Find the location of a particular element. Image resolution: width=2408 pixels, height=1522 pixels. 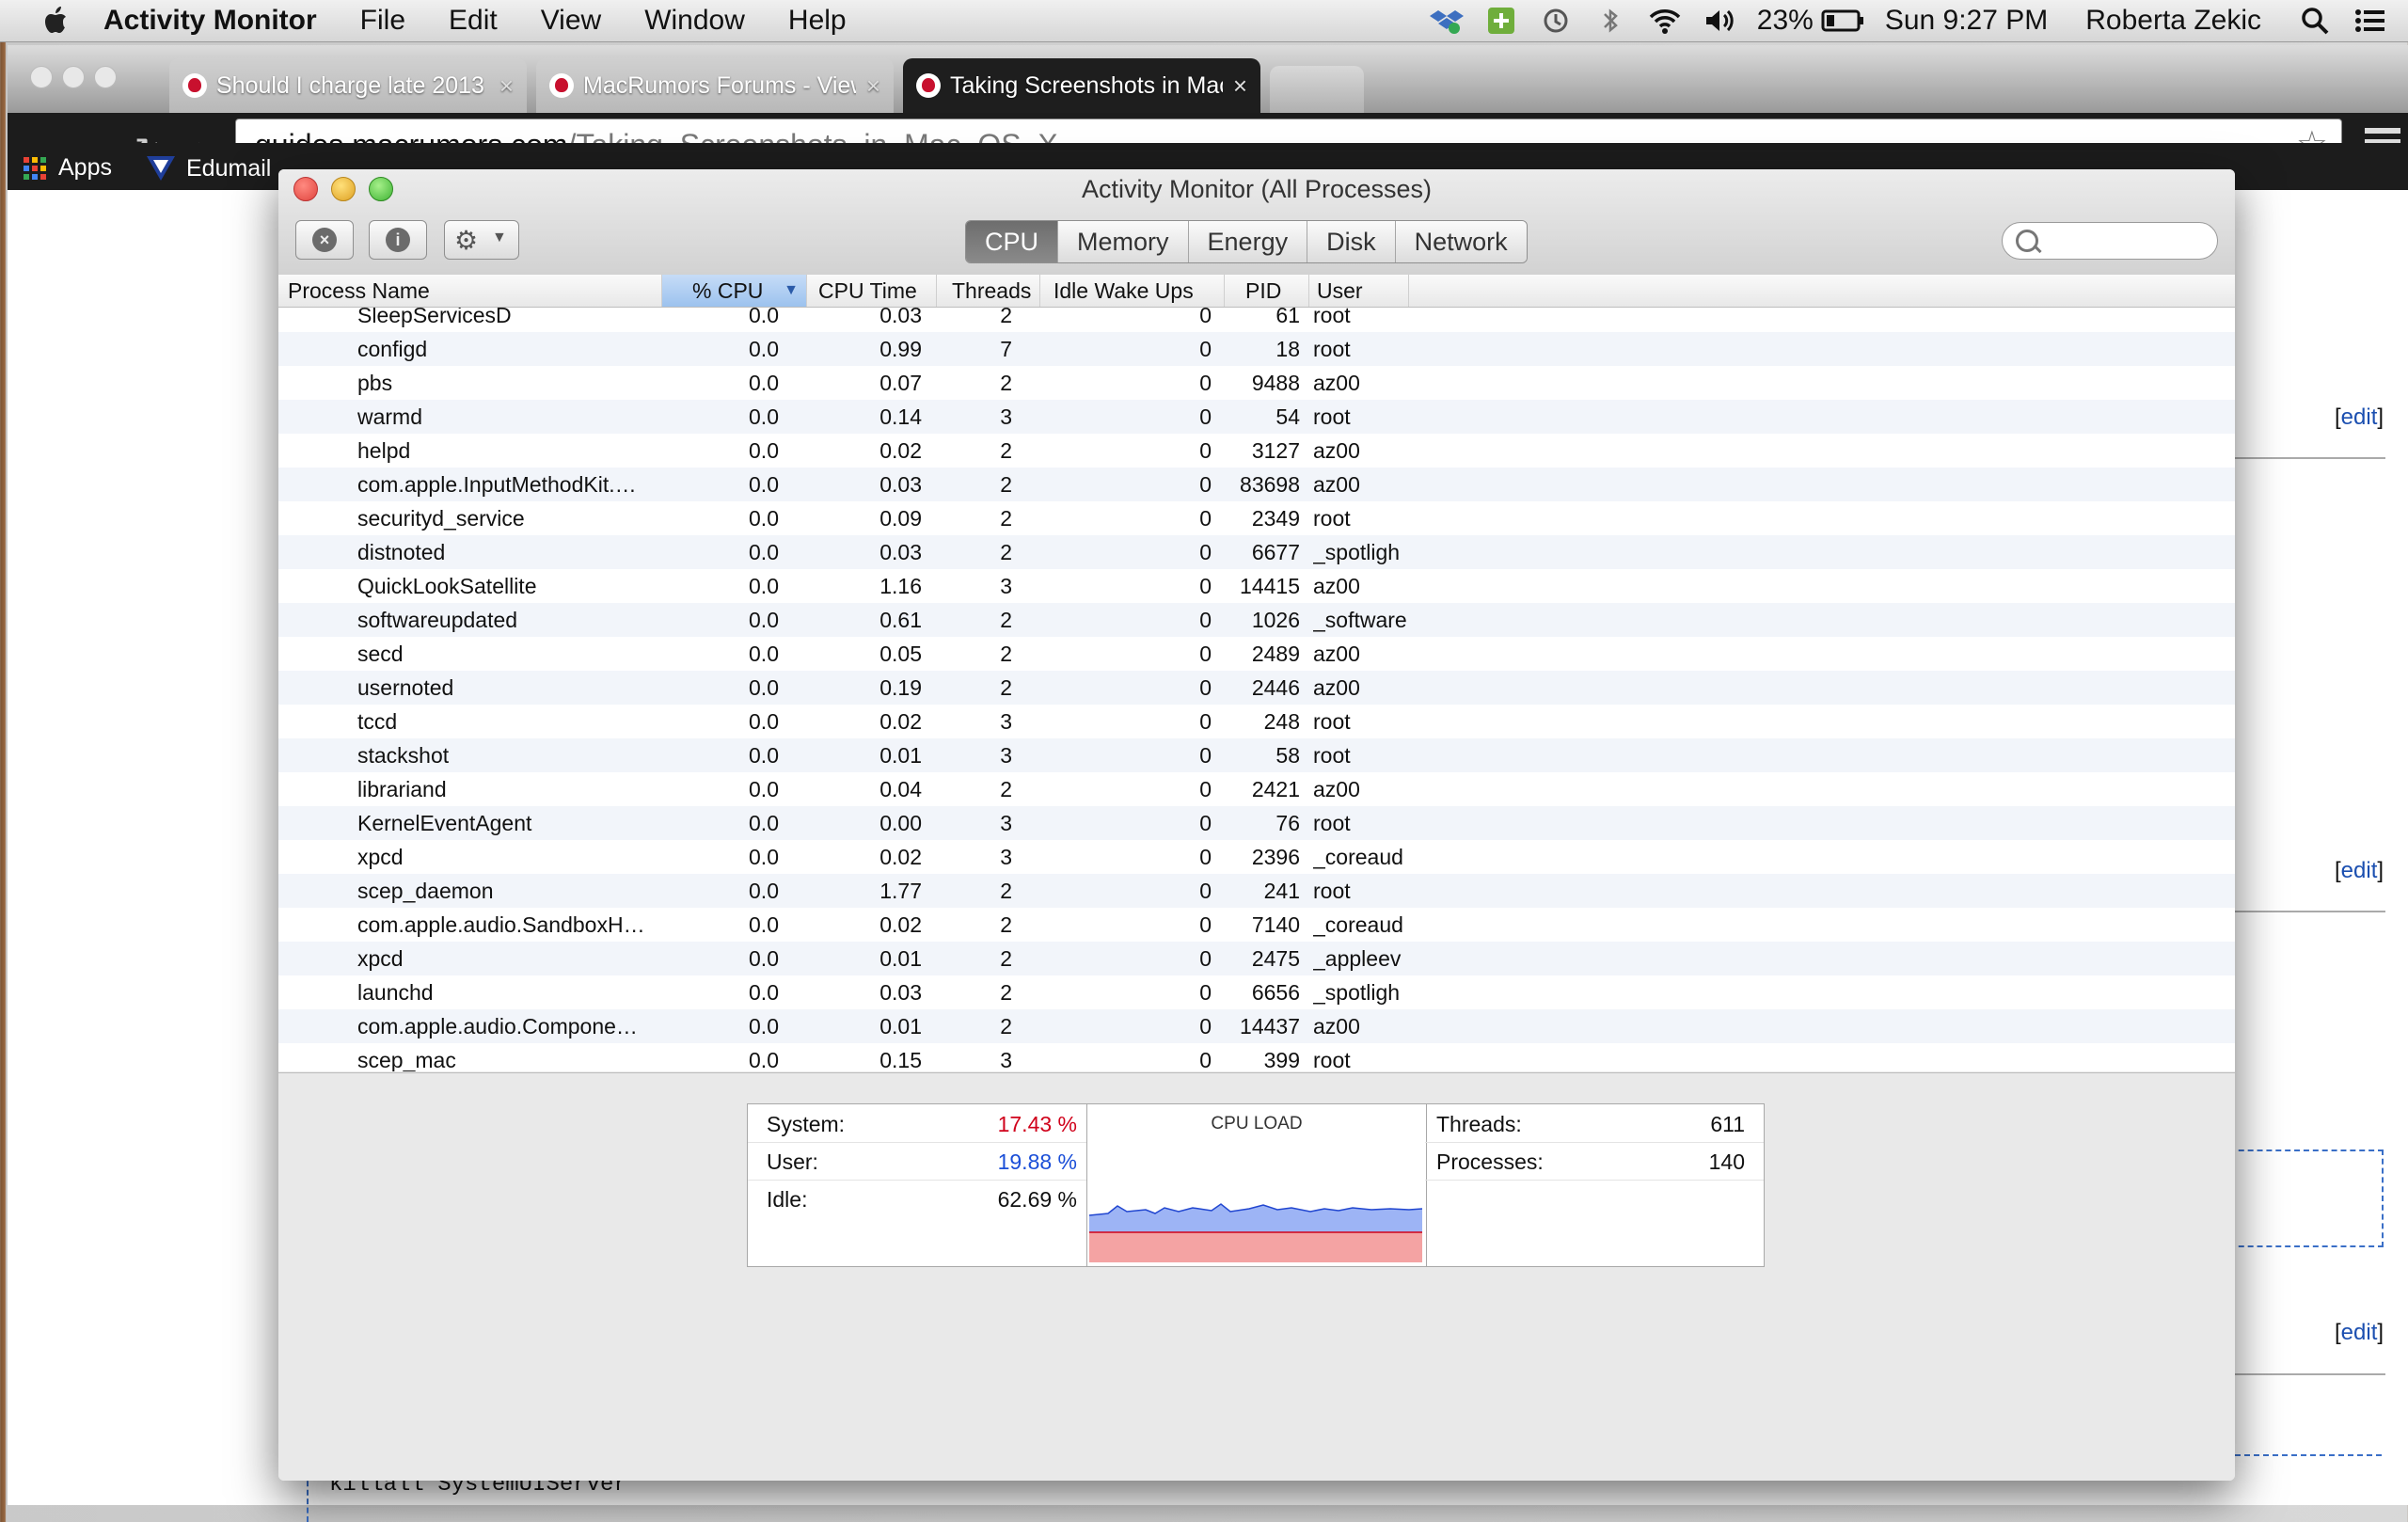

table-row: stackshot 0.0 0.01 3 0 58 root is located at coordinates (1256, 755).